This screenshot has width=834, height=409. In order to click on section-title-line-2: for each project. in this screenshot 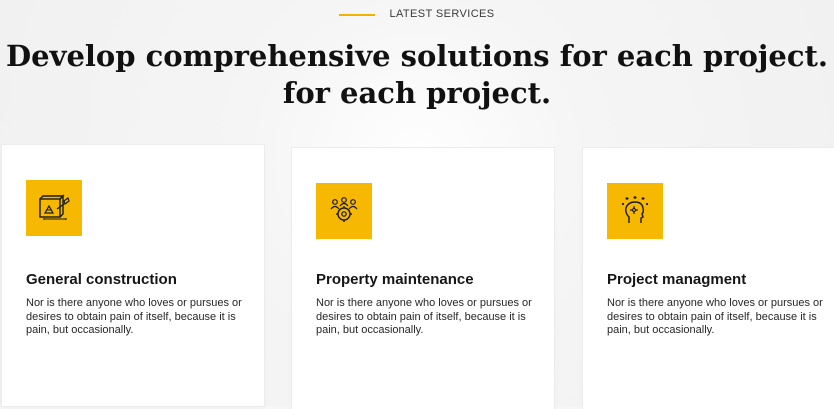, I will do `click(417, 93)`.